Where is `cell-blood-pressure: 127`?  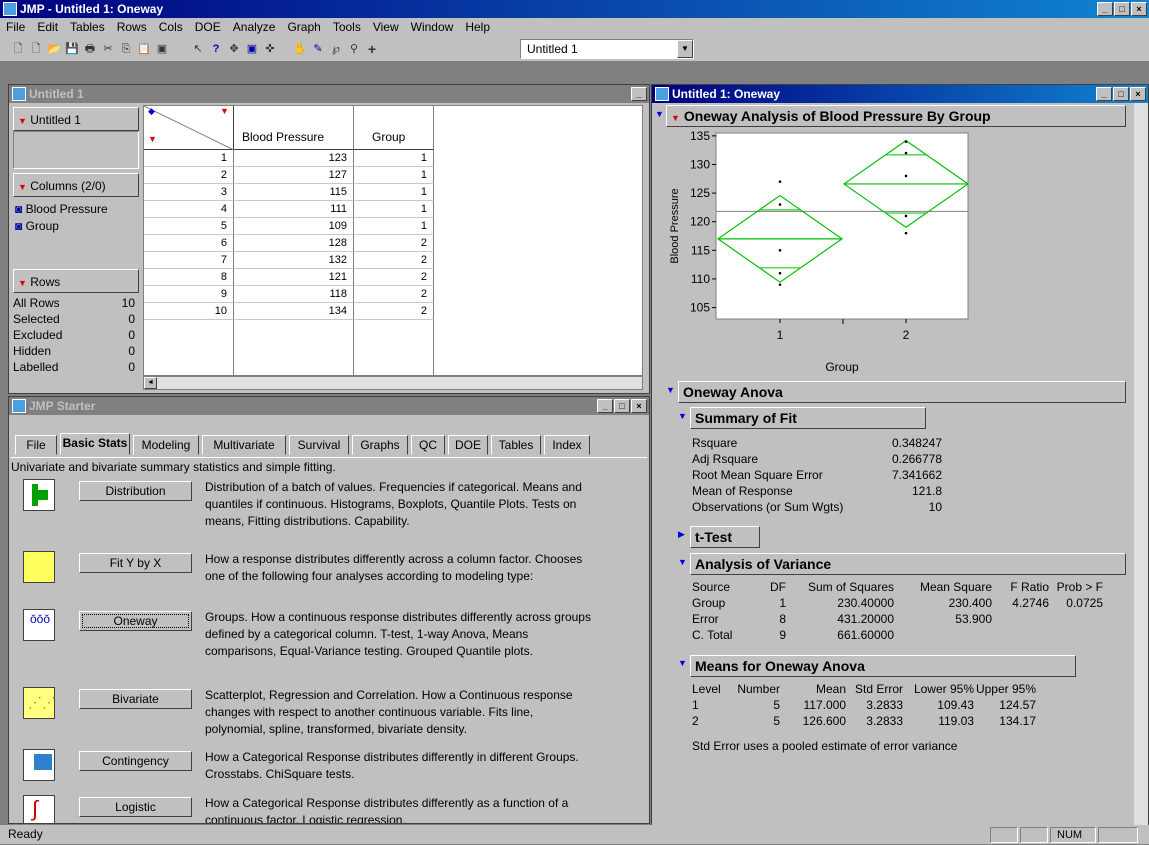
cell-blood-pressure: 127 is located at coordinates (294, 175).